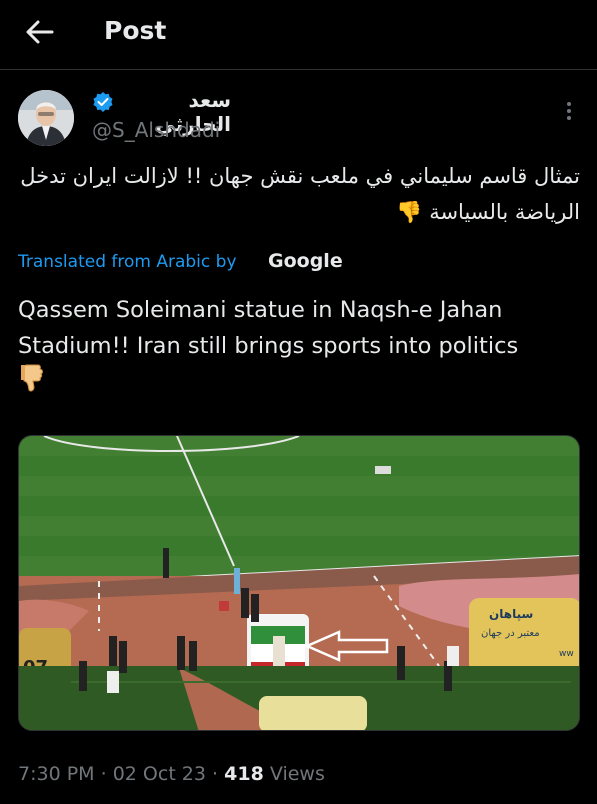 The height and width of the screenshot is (804, 597). I want to click on more-options-icon, so click(569, 111).